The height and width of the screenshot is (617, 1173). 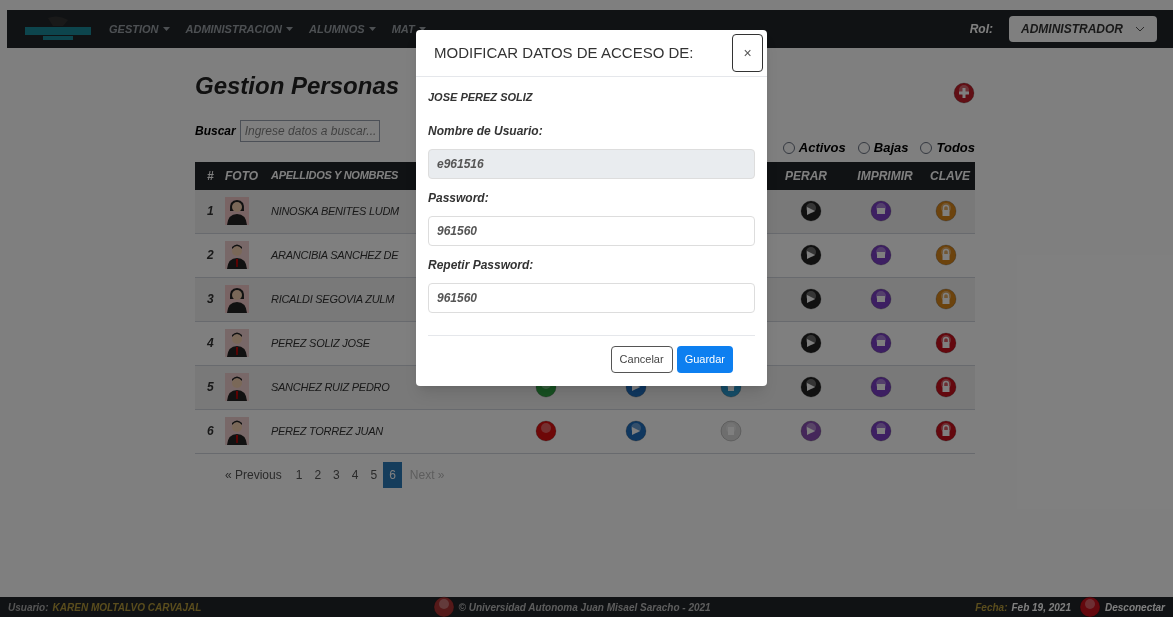 What do you see at coordinates (210, 299) in the screenshot?
I see `row-number: 3` at bounding box center [210, 299].